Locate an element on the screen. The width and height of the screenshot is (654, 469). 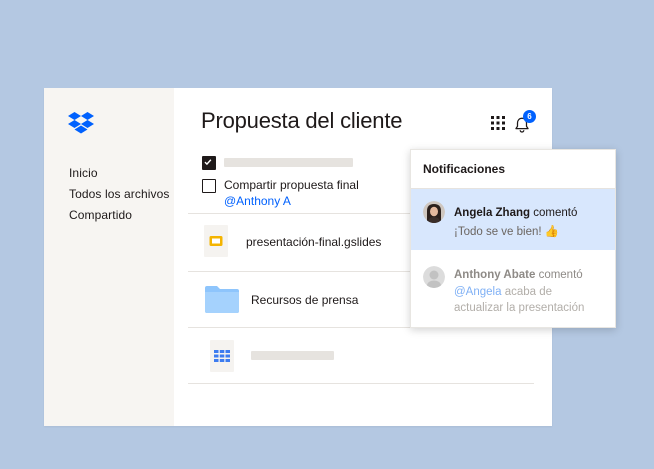
sidebar-item-todos-los-archivos: Todos los archivos is located at coordinates (119, 194).